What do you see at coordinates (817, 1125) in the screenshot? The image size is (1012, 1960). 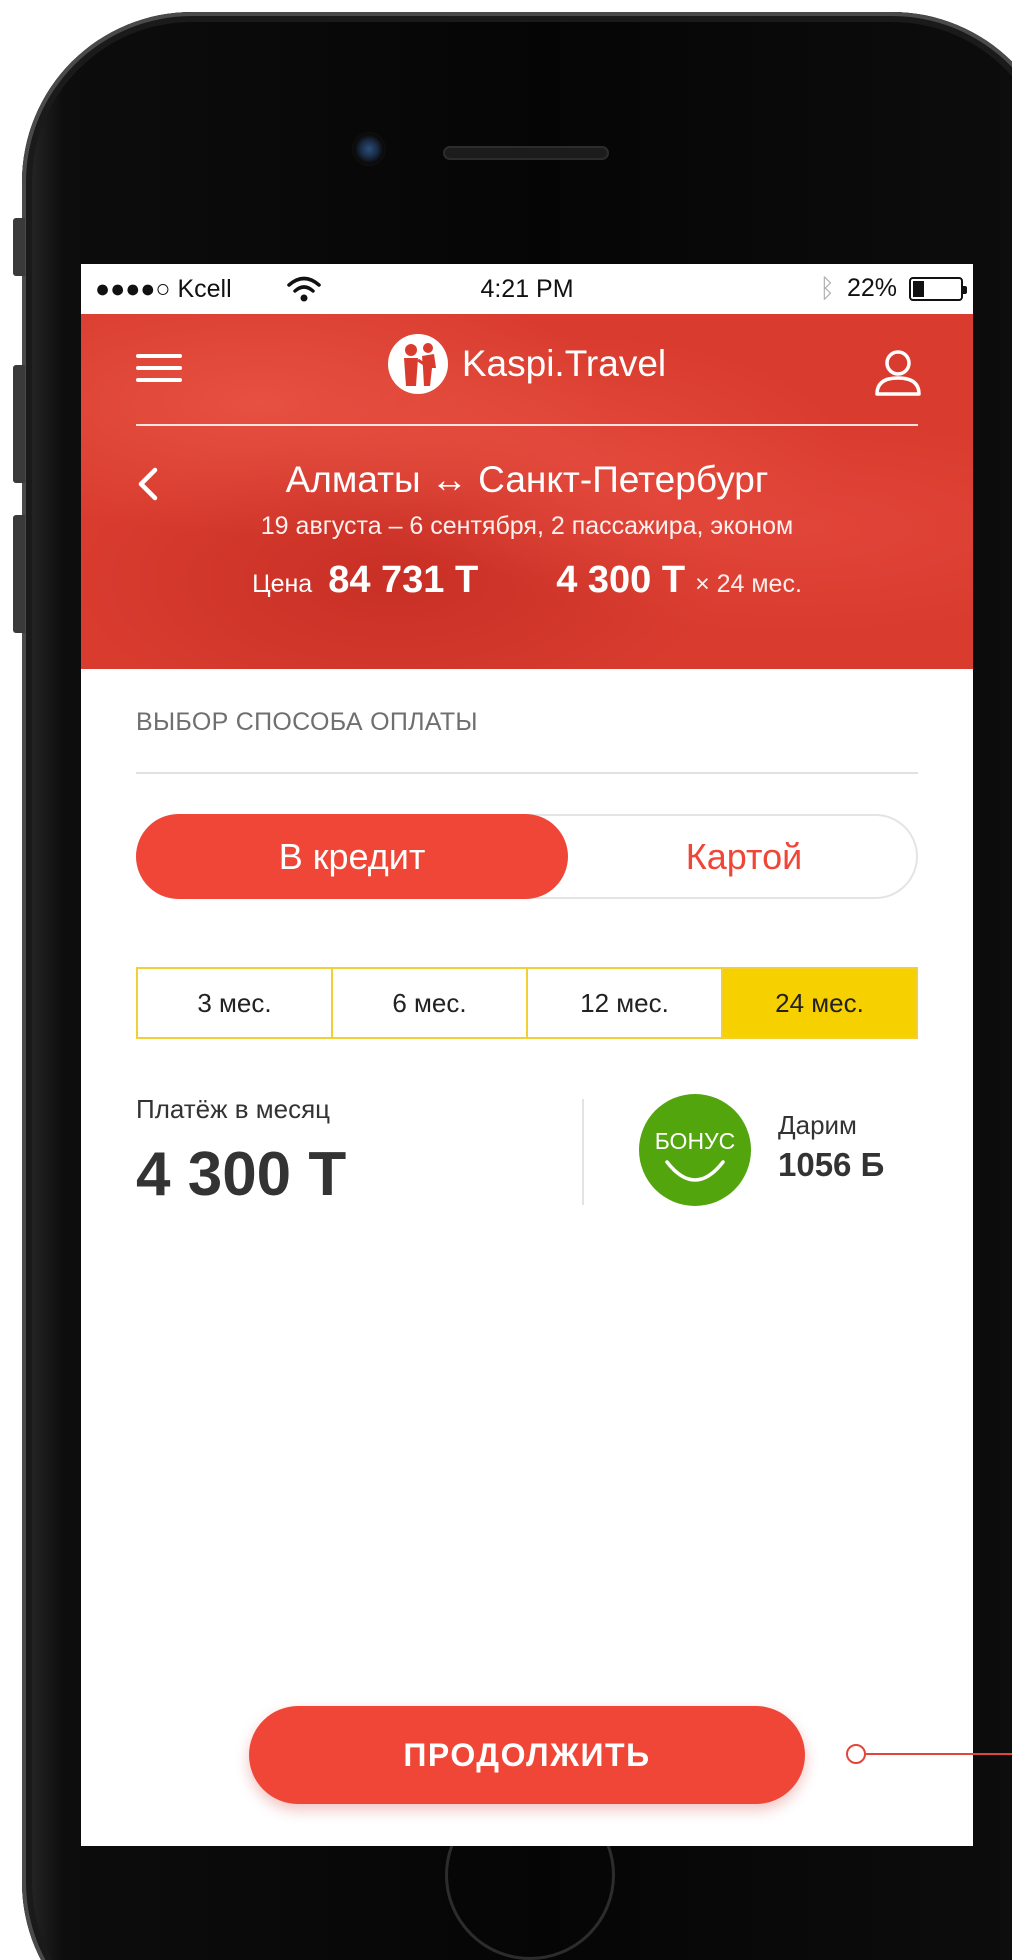 I see `gift-label: Дарим` at bounding box center [817, 1125].